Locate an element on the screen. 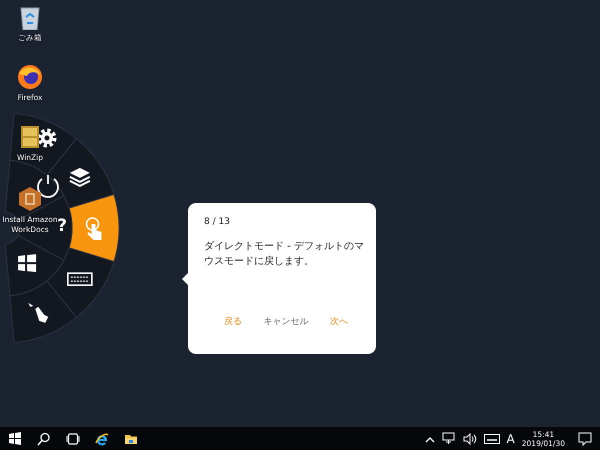 The width and height of the screenshot is (600, 450). touch-icon is located at coordinates (94, 228).